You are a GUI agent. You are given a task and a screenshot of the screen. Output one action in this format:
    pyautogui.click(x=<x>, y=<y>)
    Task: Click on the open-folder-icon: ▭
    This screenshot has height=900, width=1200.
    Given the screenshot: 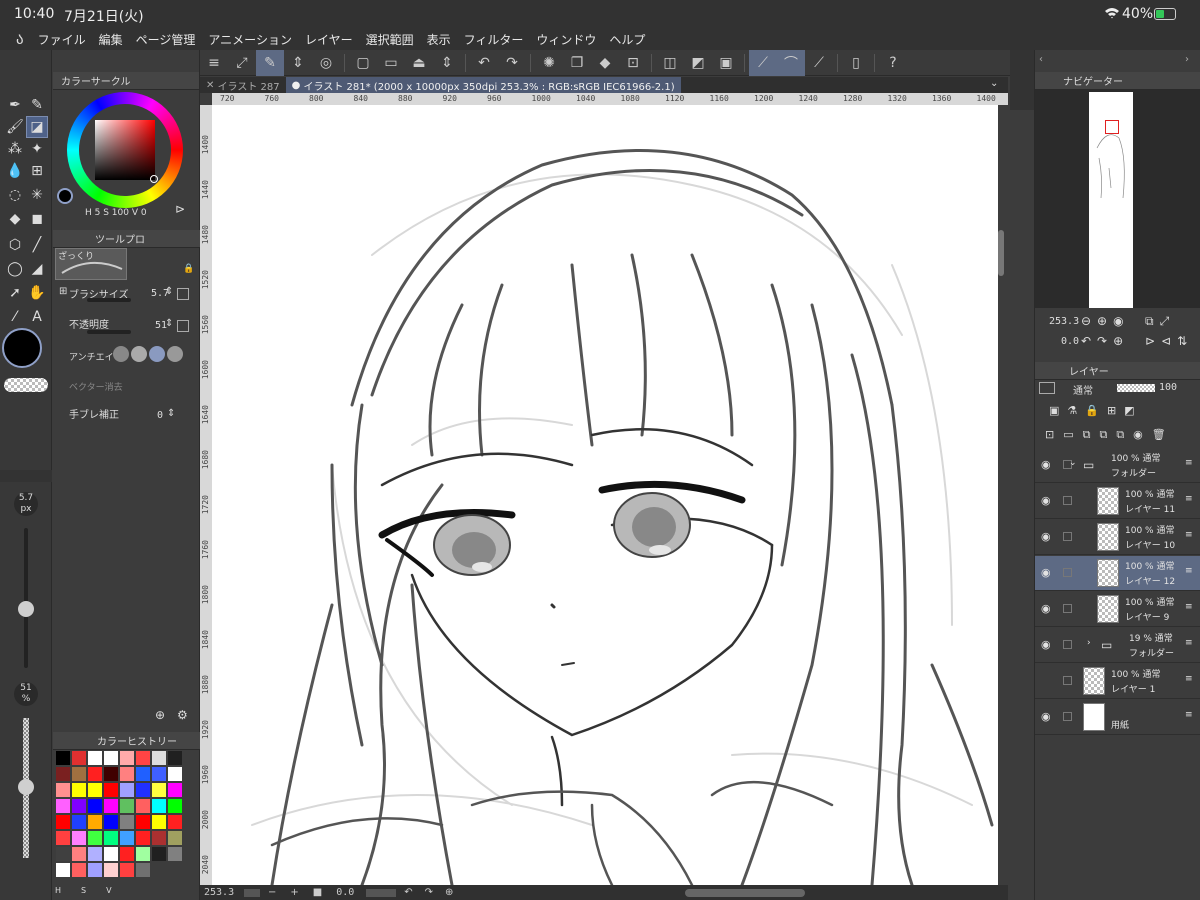 What is the action you would take?
    pyautogui.click(x=391, y=63)
    